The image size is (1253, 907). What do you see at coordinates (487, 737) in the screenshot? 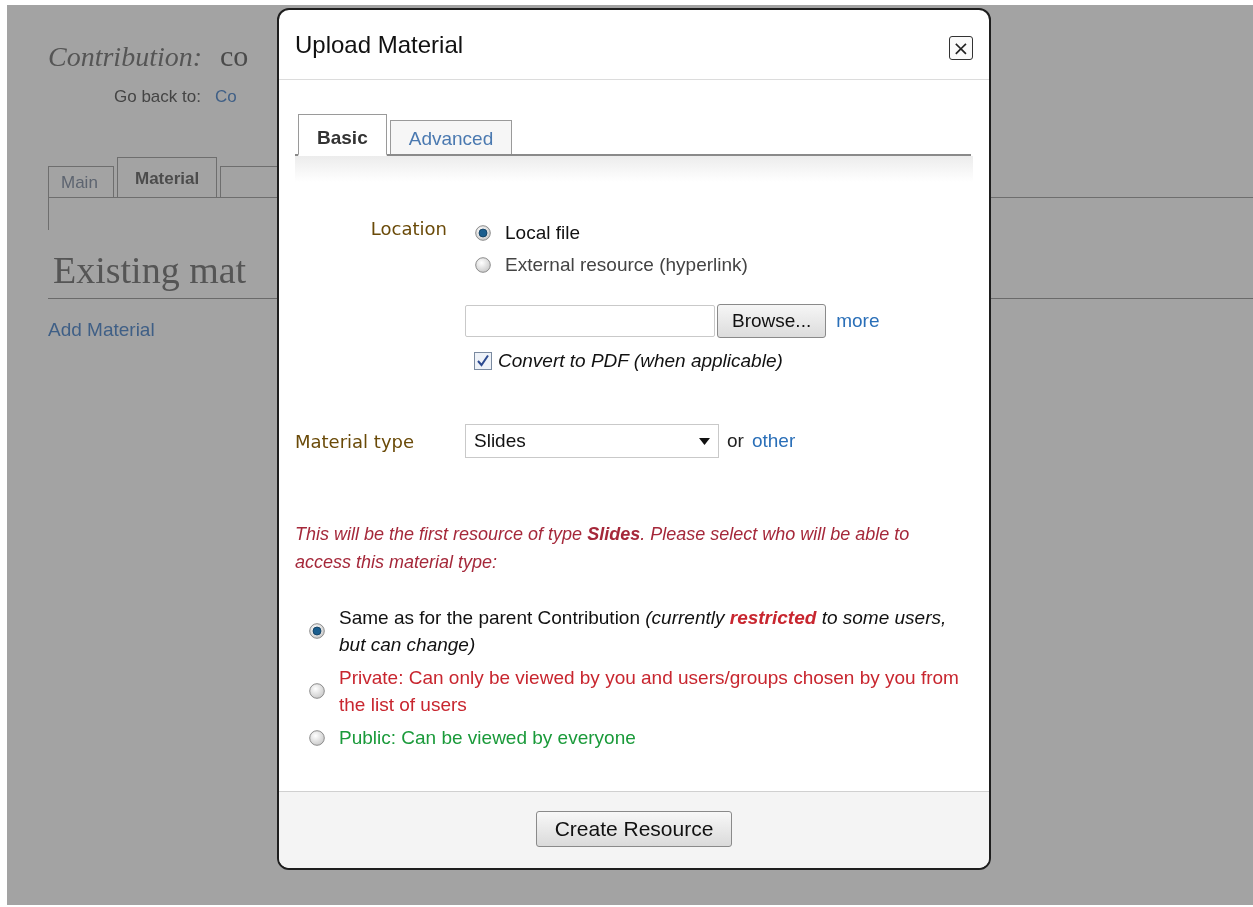
I see `access-option-label: Public: Can be viewed by everyone` at bounding box center [487, 737].